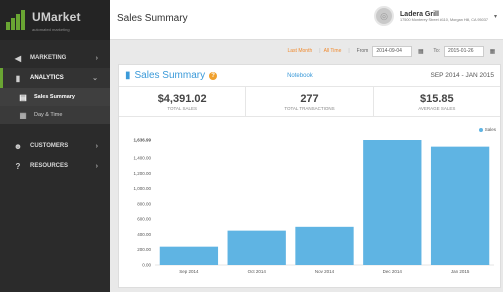 The height and width of the screenshot is (292, 503). Describe the element at coordinates (213, 75) in the screenshot. I see `help-icon: ?` at that location.